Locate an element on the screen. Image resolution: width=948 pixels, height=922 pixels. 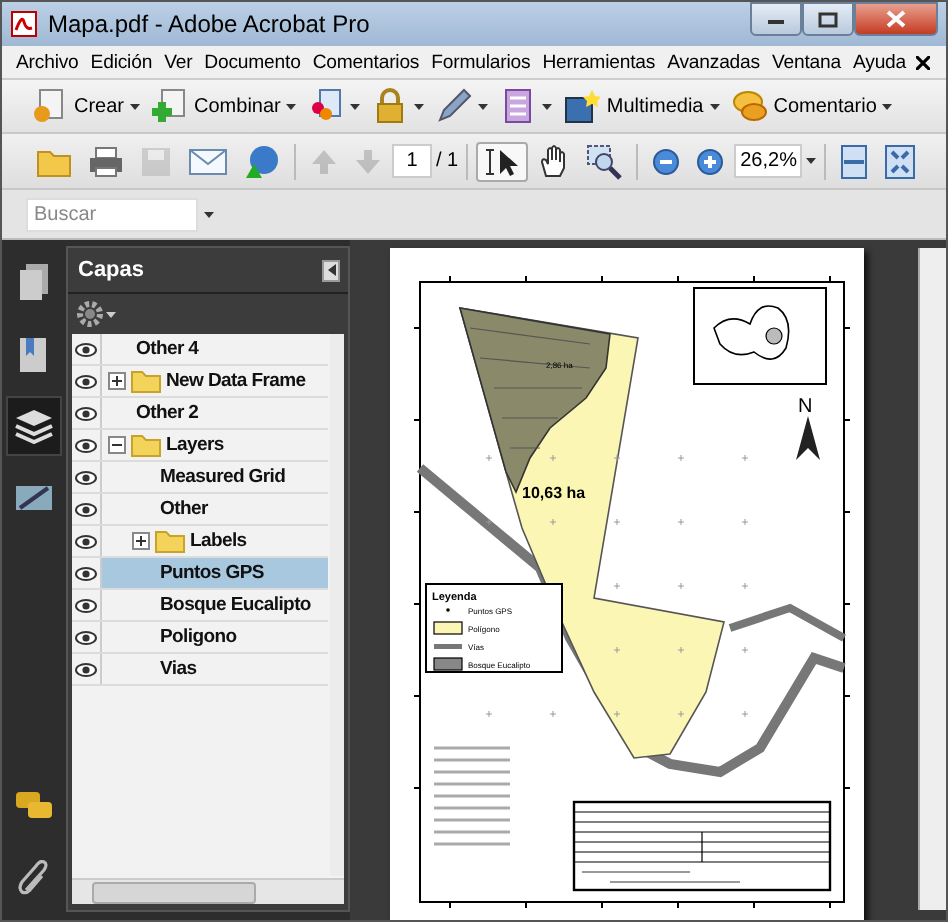
maximize-button is located at coordinates (828, 19).